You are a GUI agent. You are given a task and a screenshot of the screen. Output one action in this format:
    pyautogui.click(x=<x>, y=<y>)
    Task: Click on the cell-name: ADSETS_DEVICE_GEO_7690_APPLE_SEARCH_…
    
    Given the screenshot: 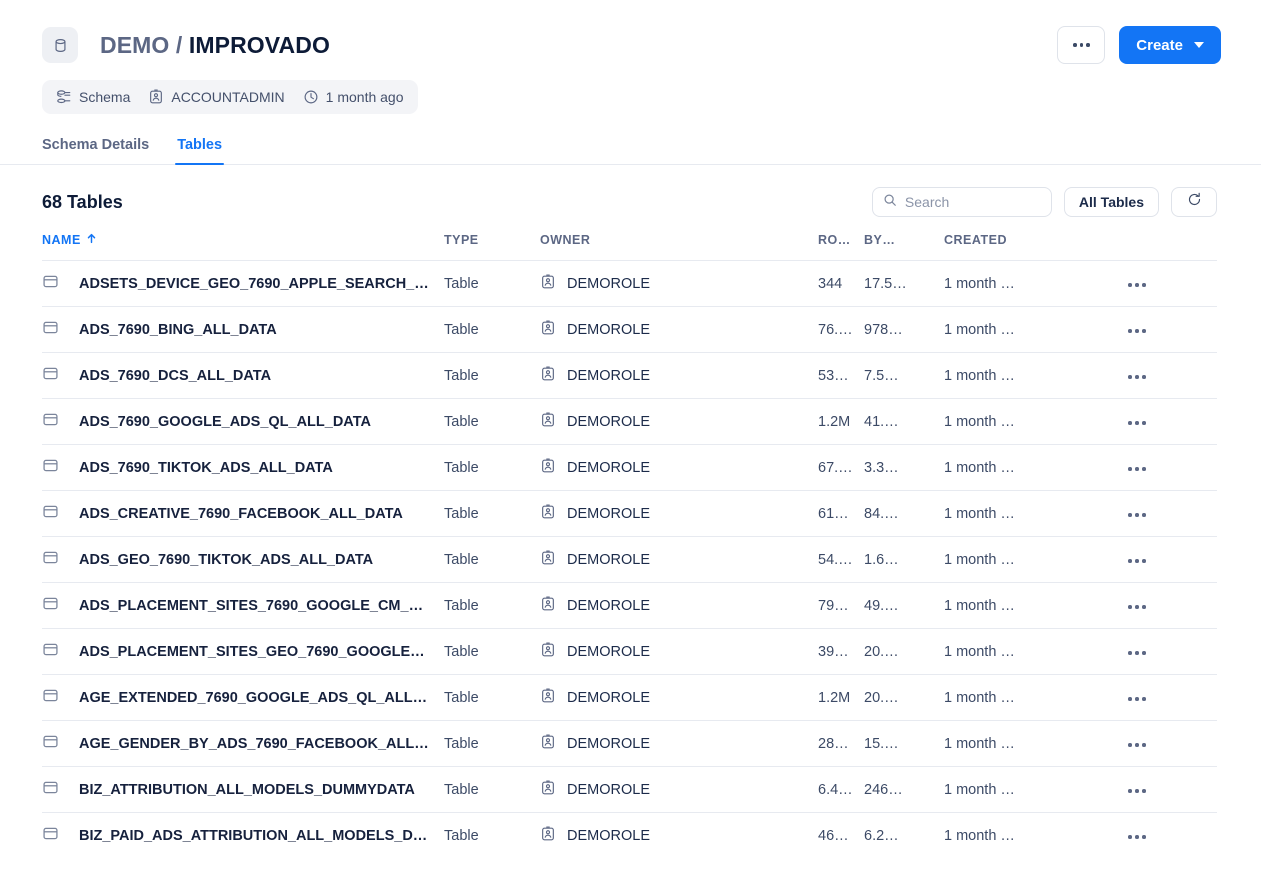 What is the action you would take?
    pyautogui.click(x=243, y=284)
    